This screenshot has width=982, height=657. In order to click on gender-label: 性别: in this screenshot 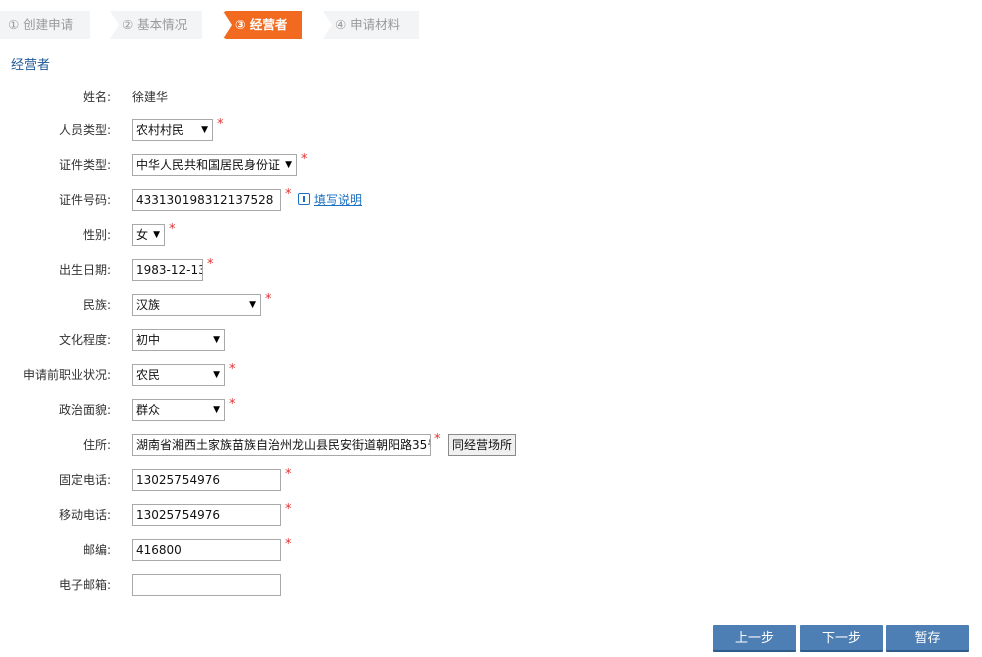, I will do `click(96, 235)`.